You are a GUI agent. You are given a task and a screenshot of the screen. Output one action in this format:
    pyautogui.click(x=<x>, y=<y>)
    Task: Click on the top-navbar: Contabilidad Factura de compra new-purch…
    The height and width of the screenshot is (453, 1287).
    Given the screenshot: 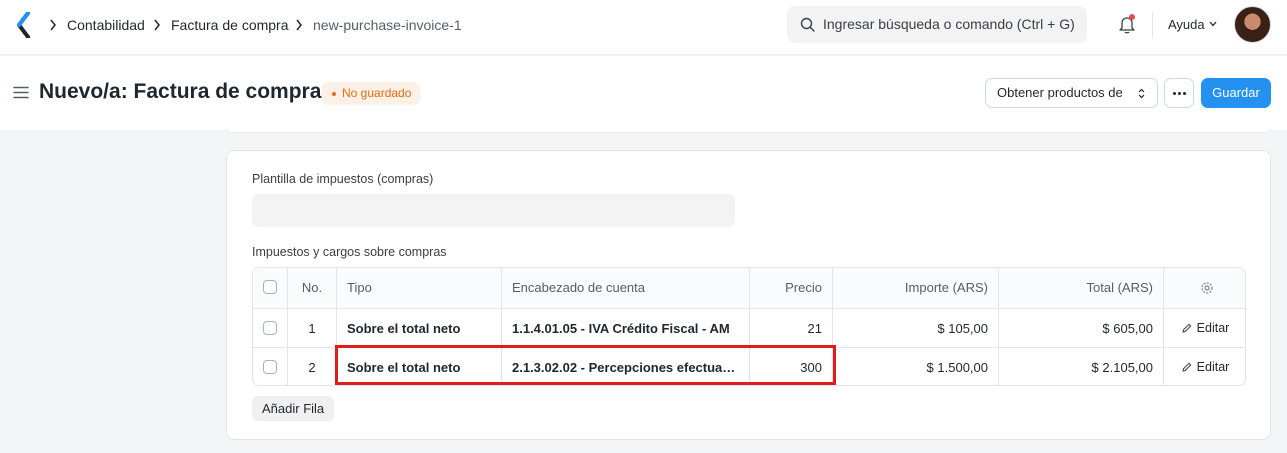 What is the action you would take?
    pyautogui.click(x=643, y=27)
    